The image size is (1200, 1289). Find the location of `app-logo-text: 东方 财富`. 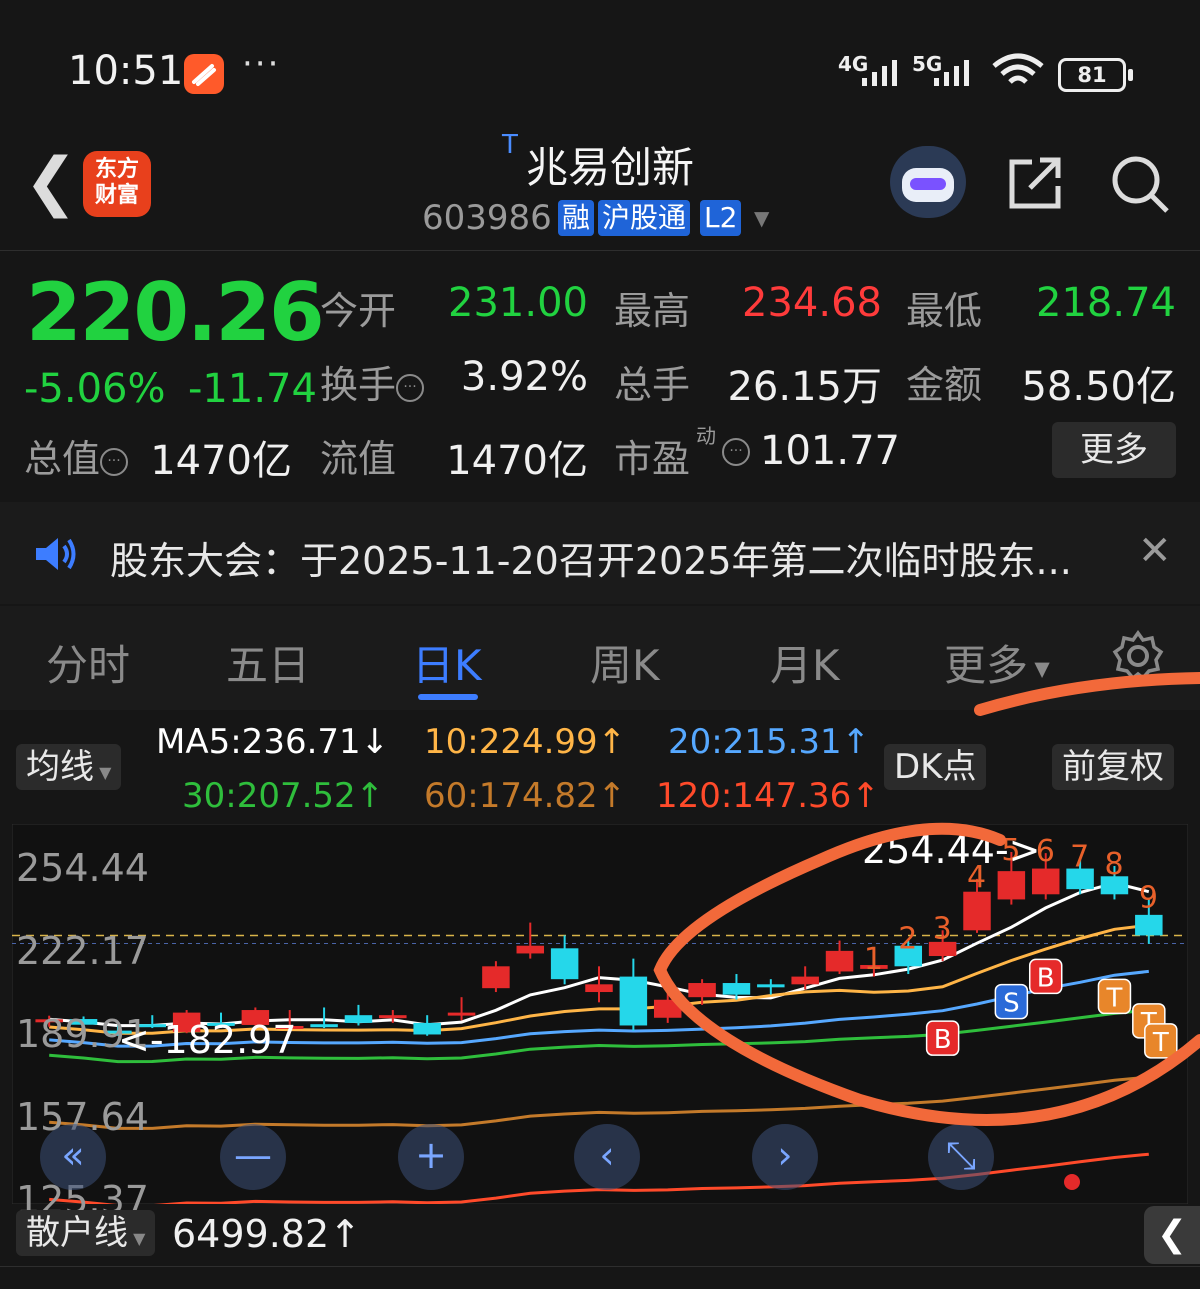

app-logo-text: 东方 财富 is located at coordinates (116, 182).